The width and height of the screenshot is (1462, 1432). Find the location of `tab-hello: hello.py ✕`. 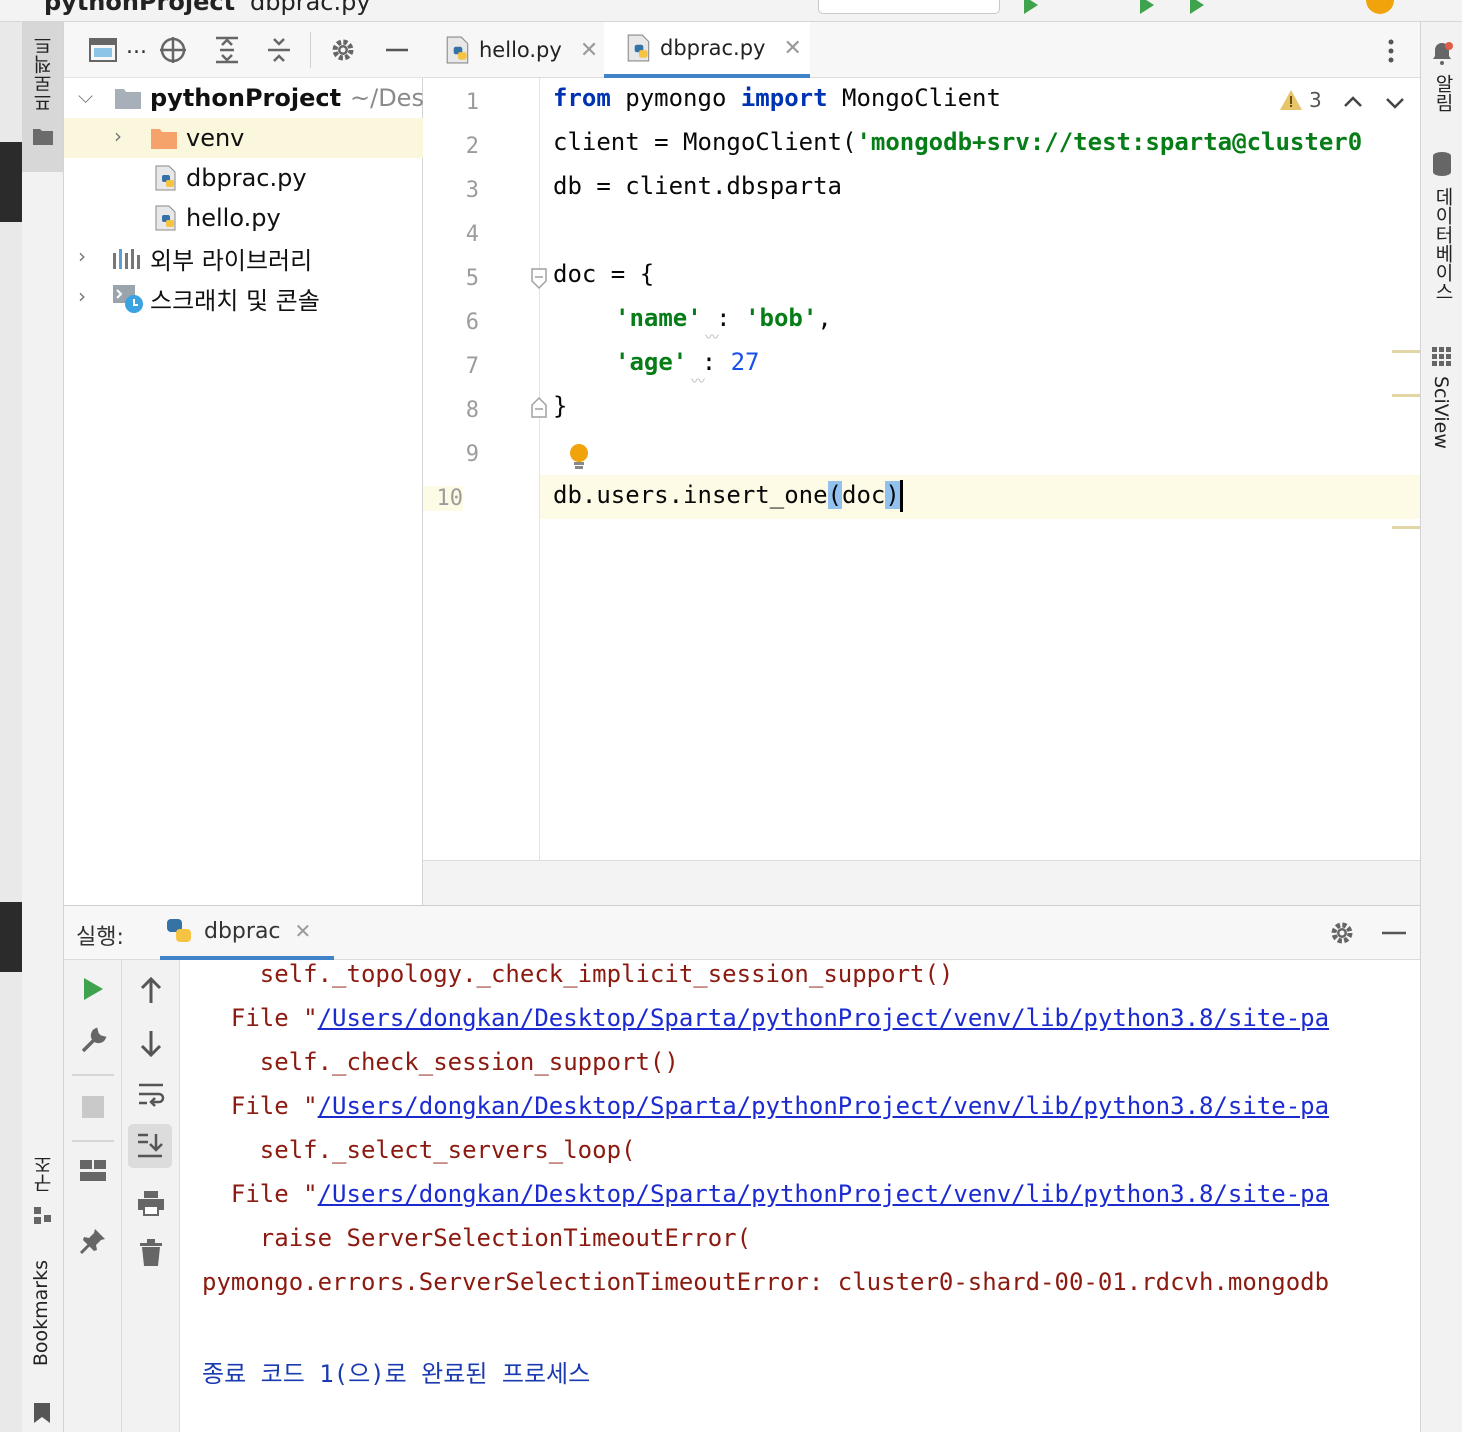

tab-hello: hello.py ✕ is located at coordinates (513, 50).